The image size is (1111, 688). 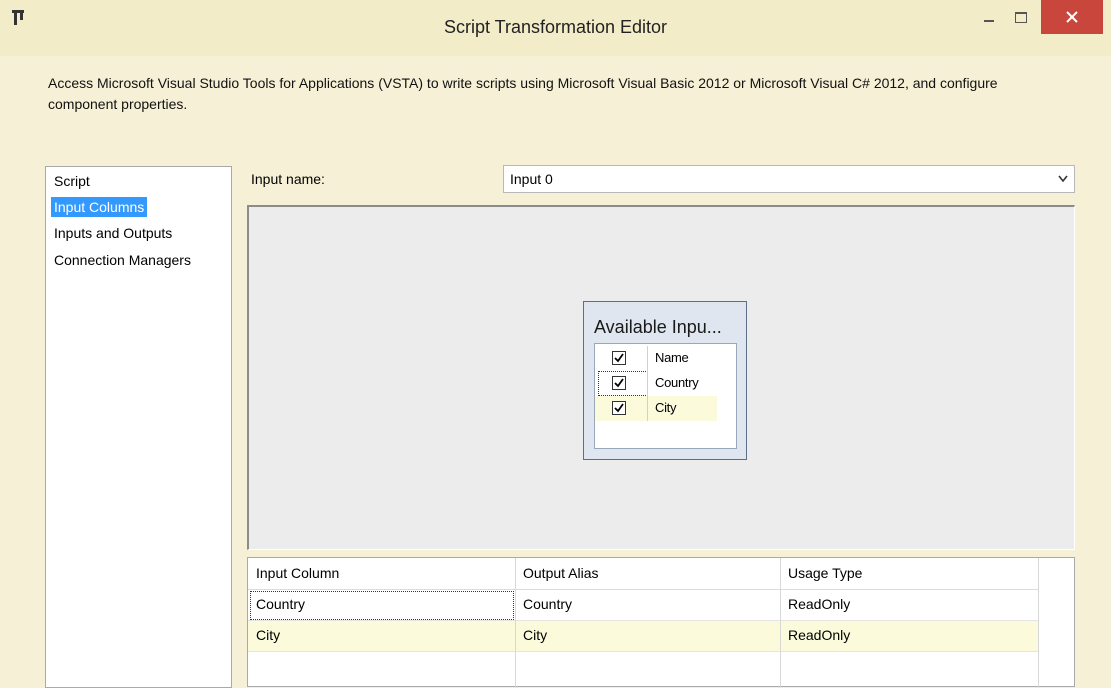 What do you see at coordinates (989, 21) in the screenshot?
I see `minimize-icon` at bounding box center [989, 21].